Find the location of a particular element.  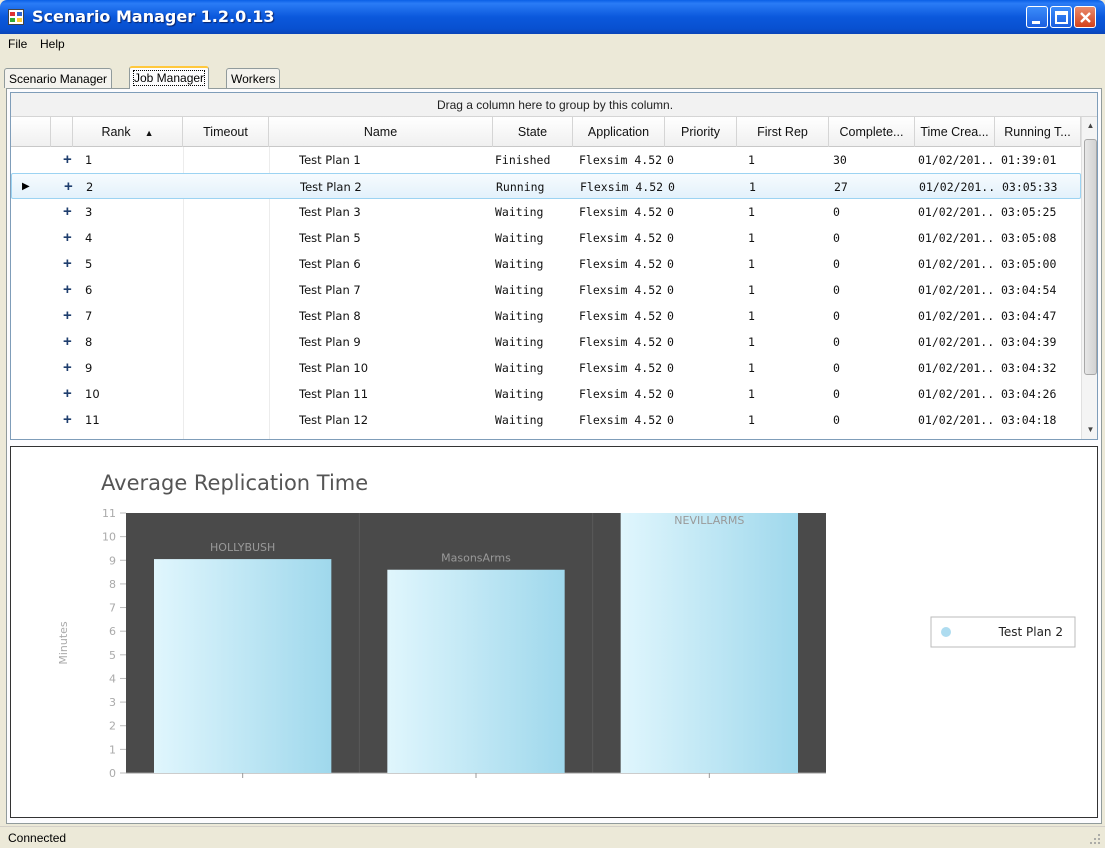

grid-vertical-scrollbar: ▲ ▼ is located at coordinates (1089, 278).